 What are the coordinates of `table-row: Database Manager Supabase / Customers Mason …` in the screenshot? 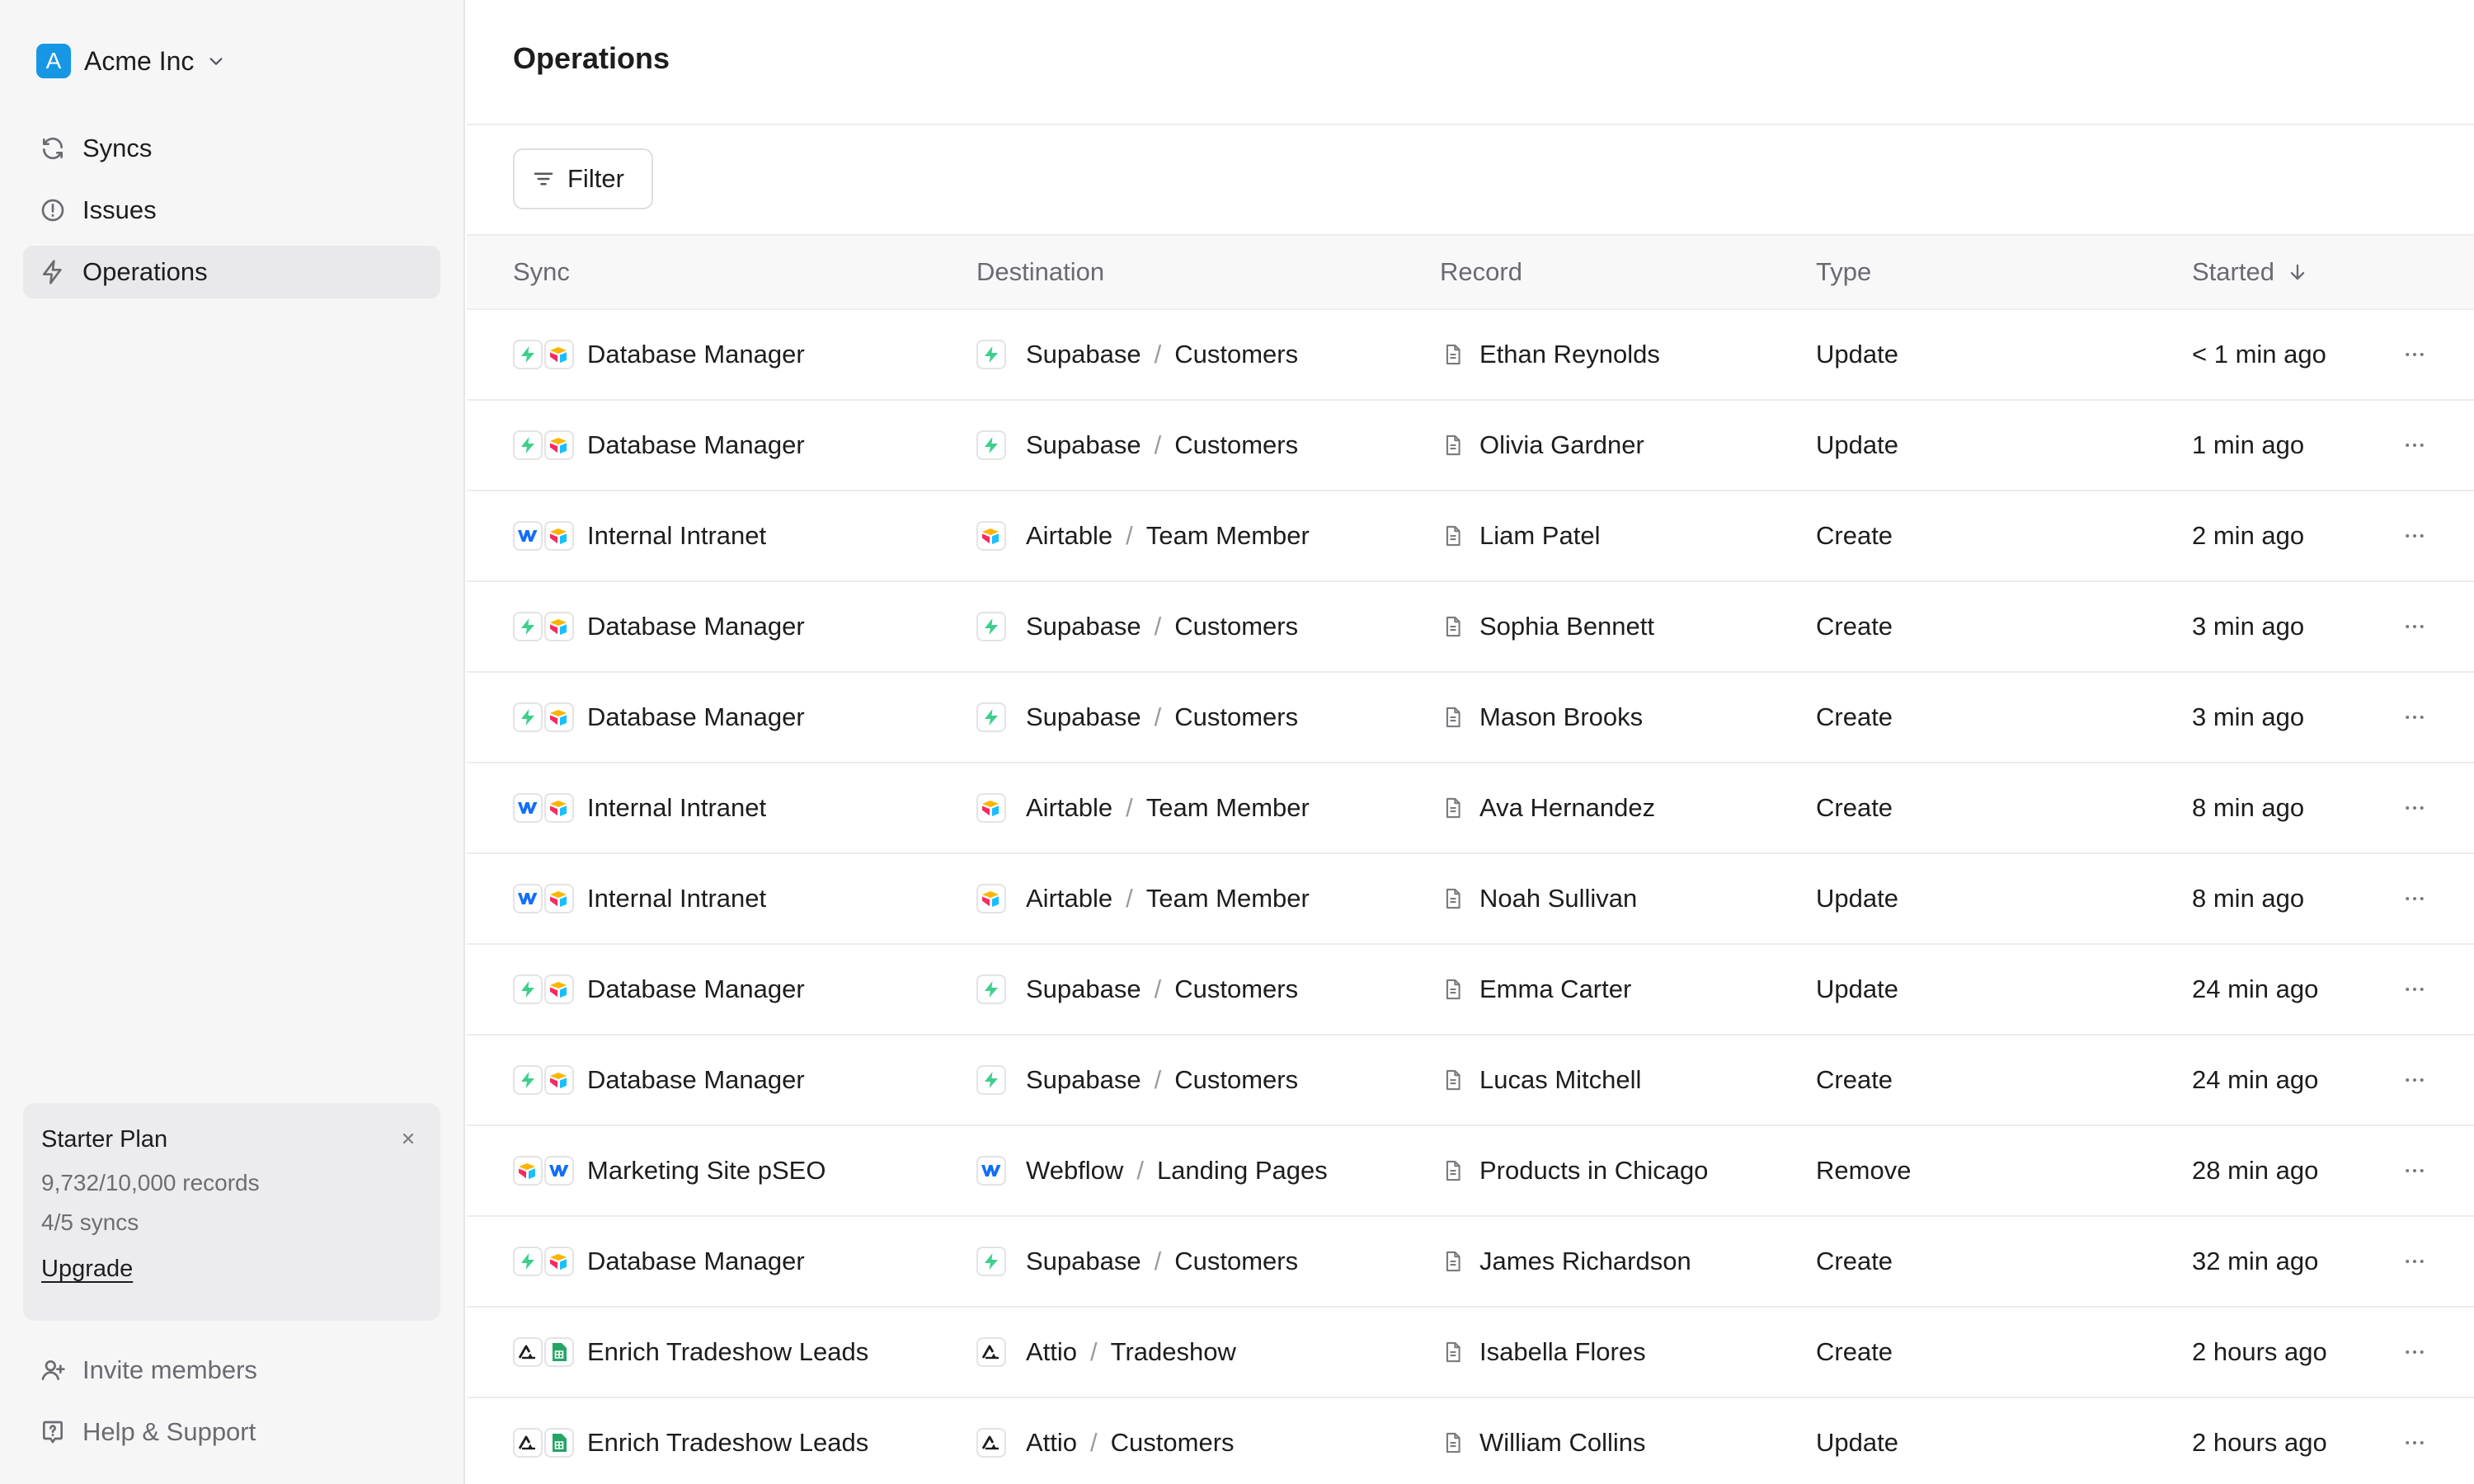 It's located at (1470, 718).